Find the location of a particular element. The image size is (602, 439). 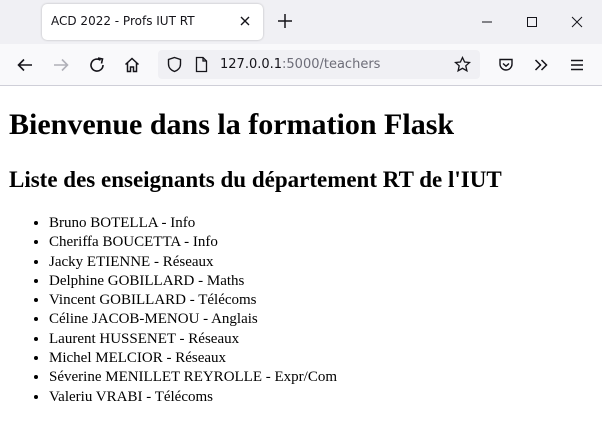

list-item: Michel MELCIOR - Réseaux is located at coordinates (193, 358).